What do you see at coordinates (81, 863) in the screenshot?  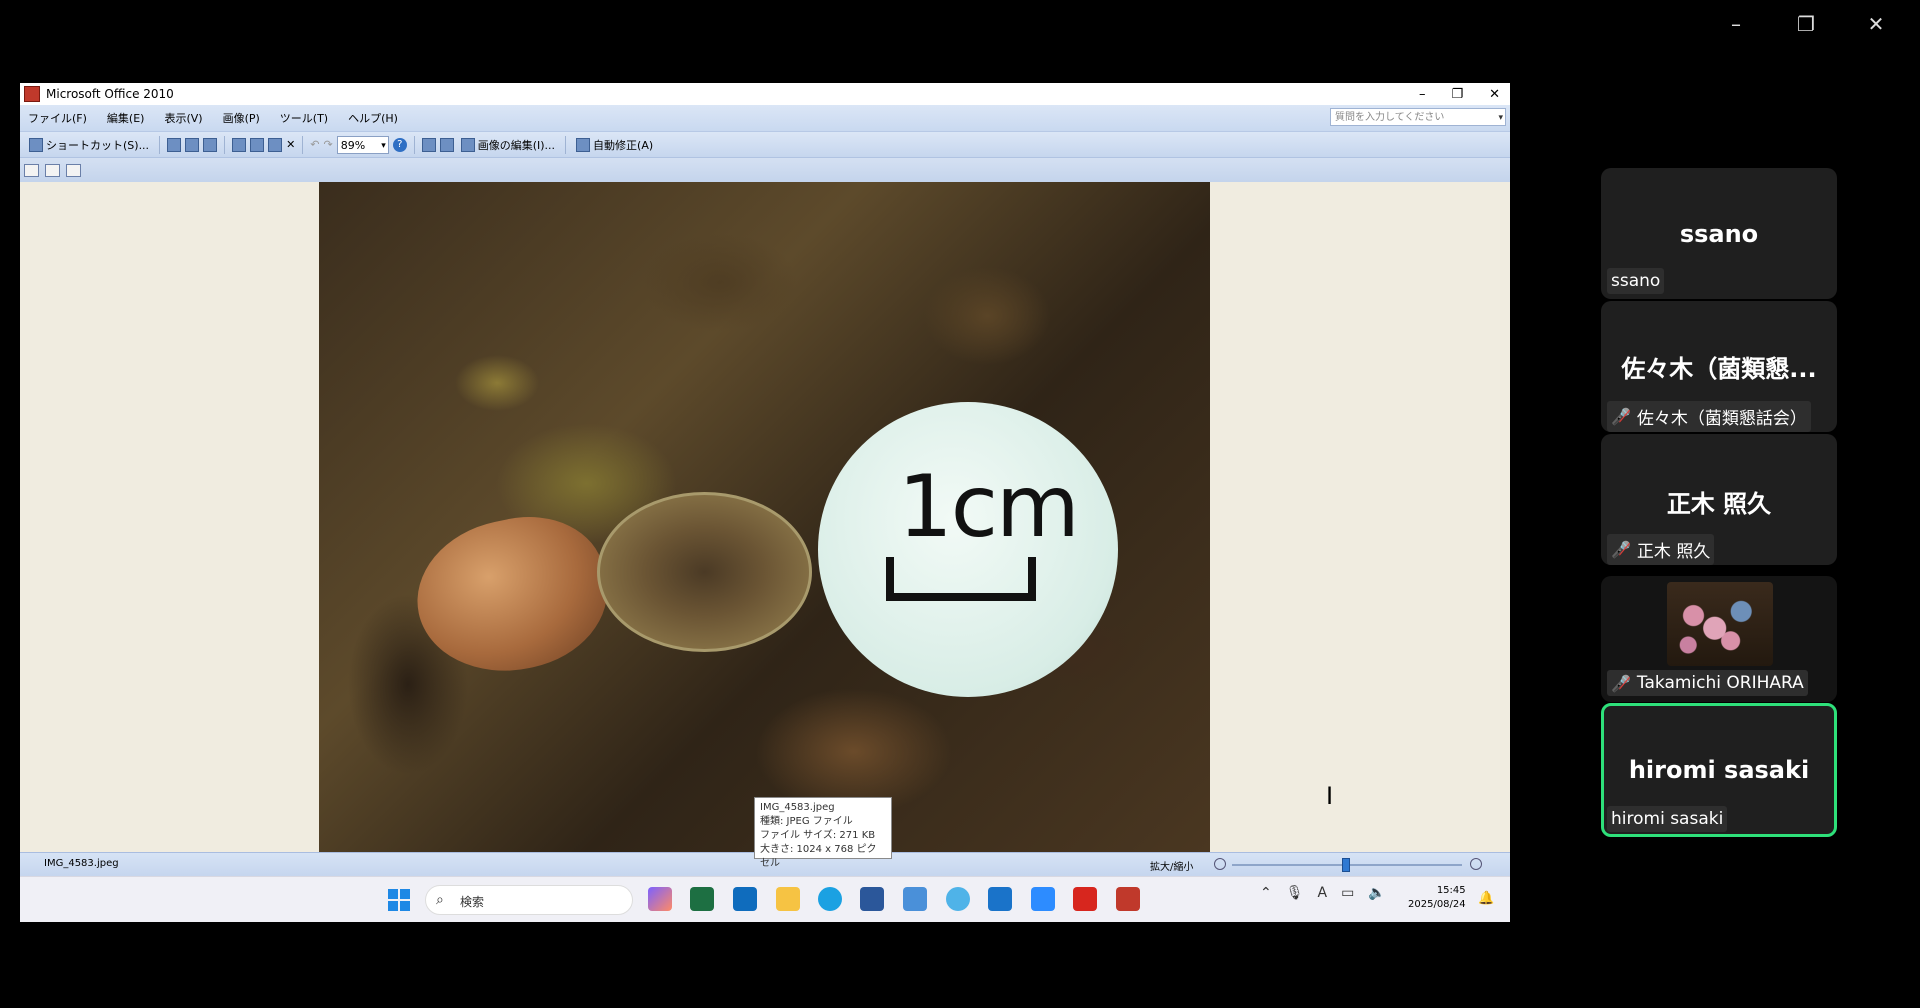 I see `status-filename: IMG_4583.jpeg` at bounding box center [81, 863].